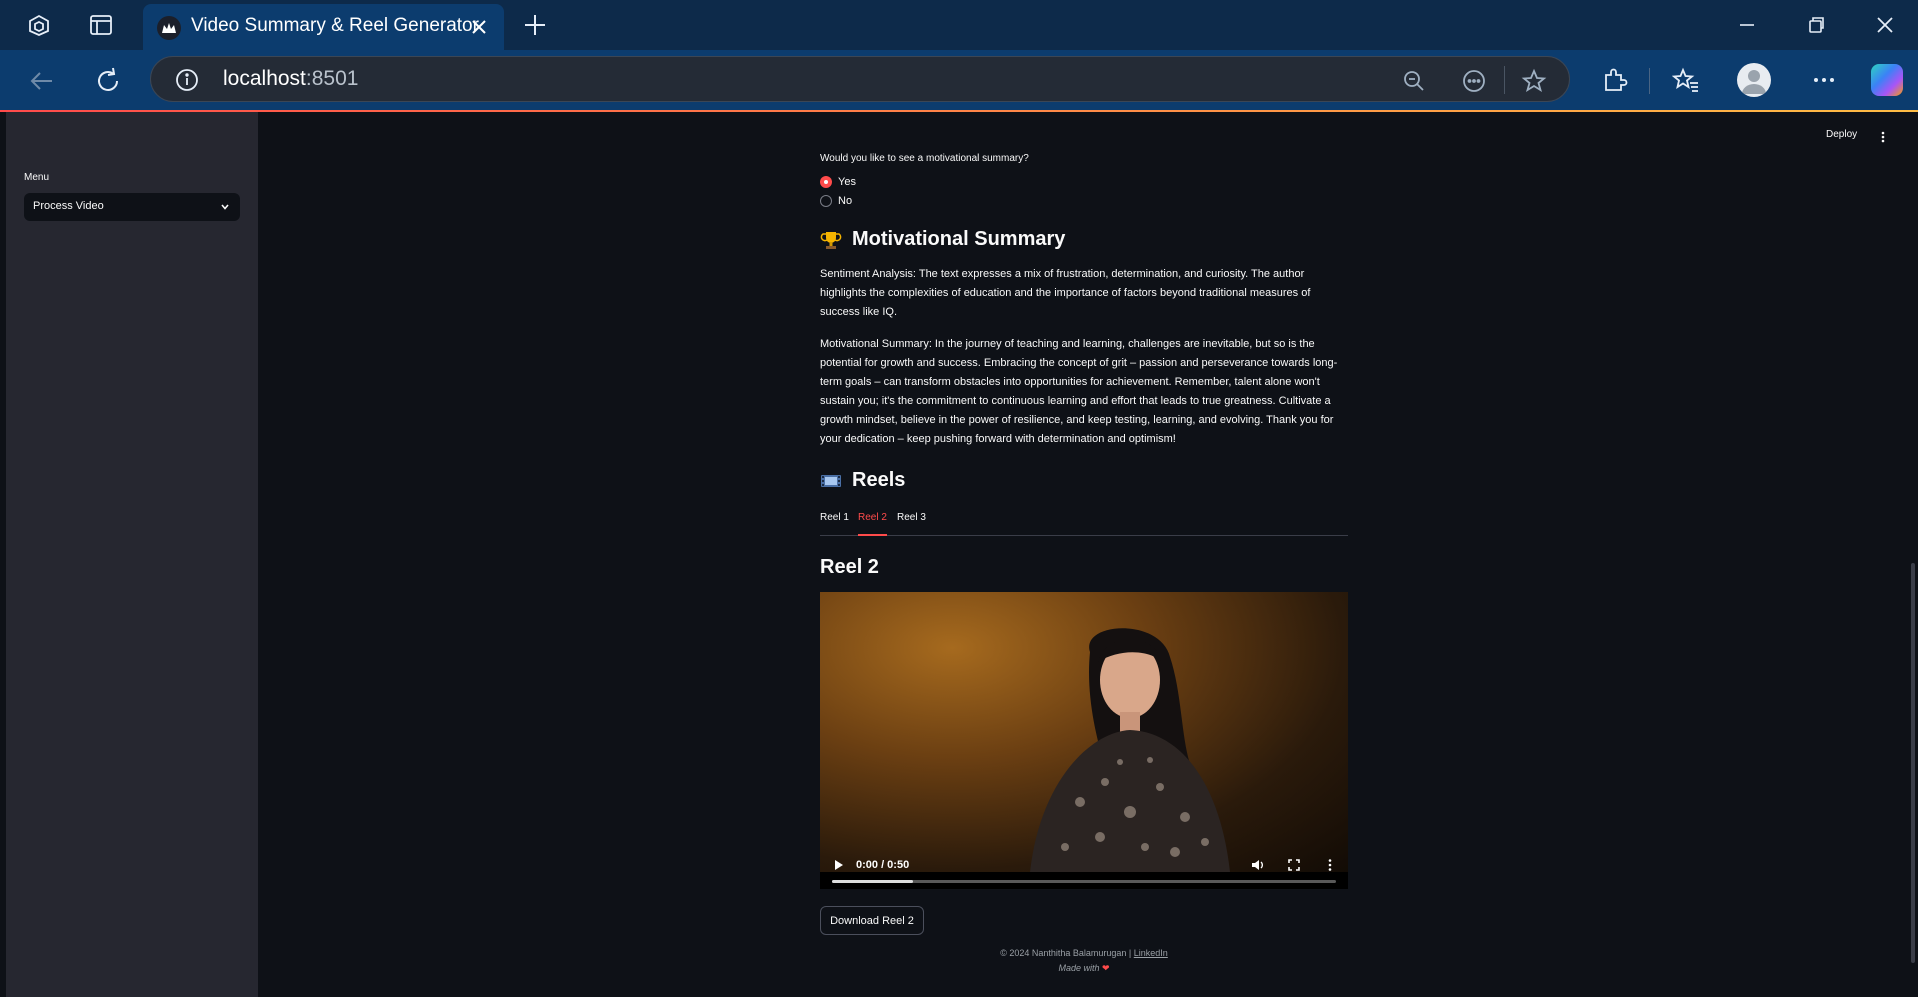 This screenshot has height=997, width=1918. Describe the element at coordinates (1414, 81) in the screenshot. I see `zoom-out-icon` at that location.